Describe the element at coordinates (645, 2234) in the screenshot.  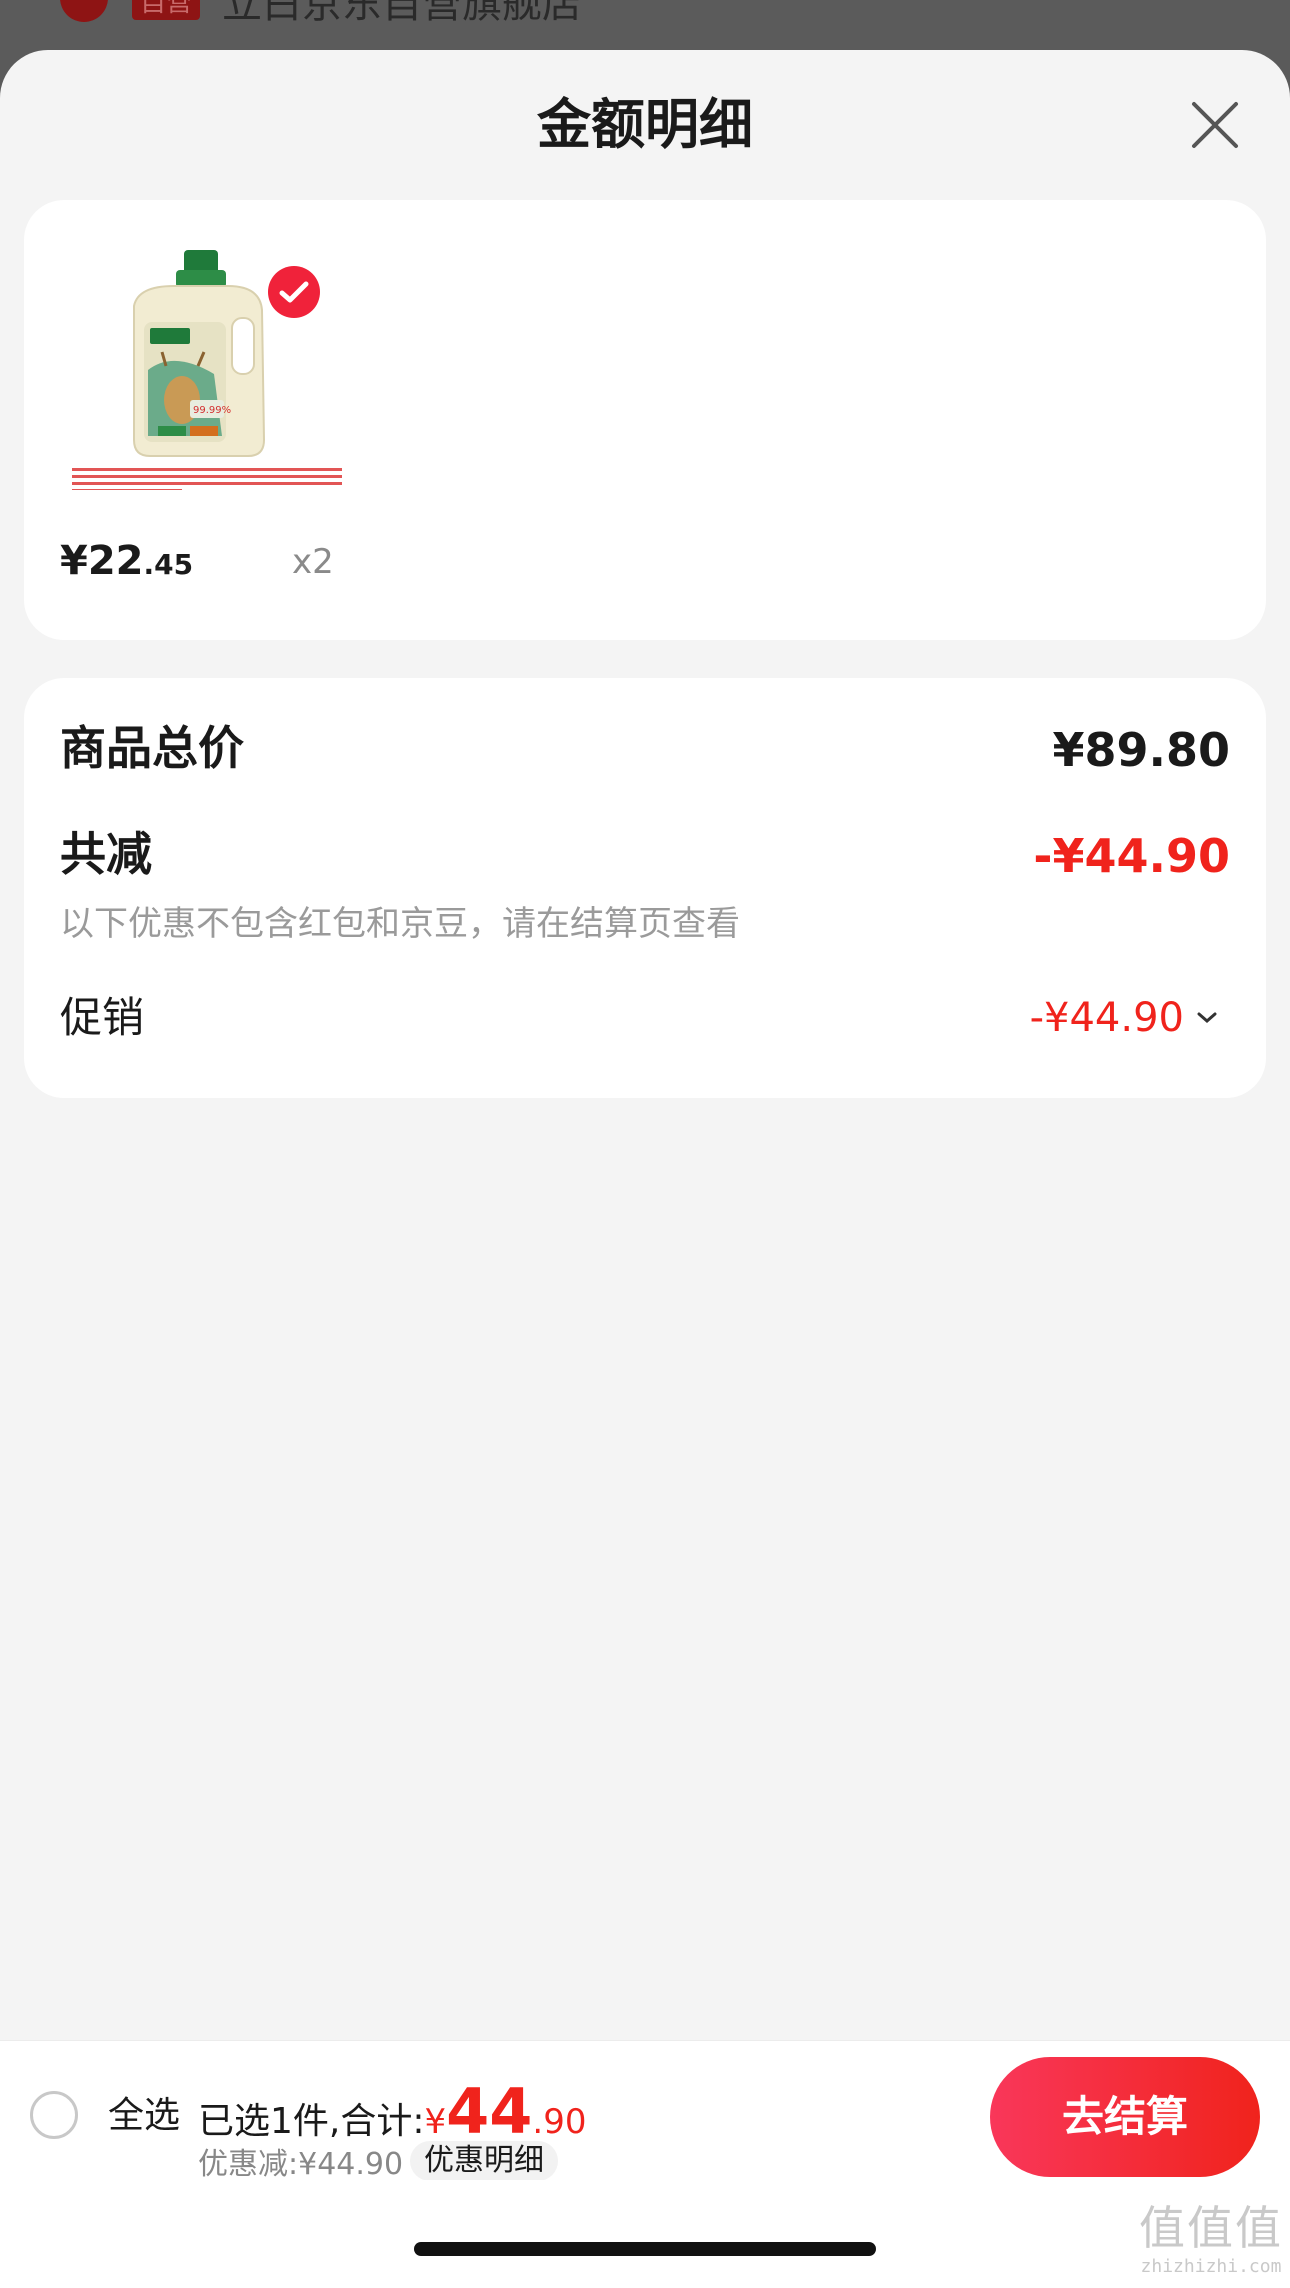
I see `home-indicator-area` at that location.